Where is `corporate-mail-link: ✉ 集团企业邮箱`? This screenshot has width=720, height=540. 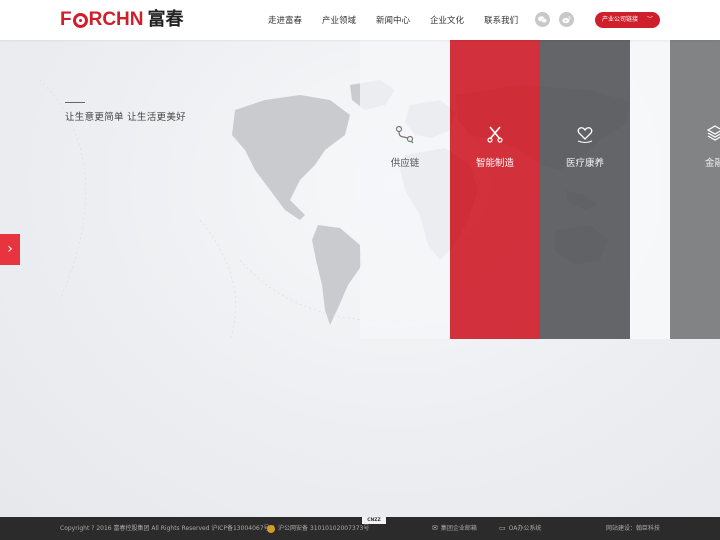
corporate-mail-link: ✉ 集团企业邮箱 is located at coordinates (454, 528).